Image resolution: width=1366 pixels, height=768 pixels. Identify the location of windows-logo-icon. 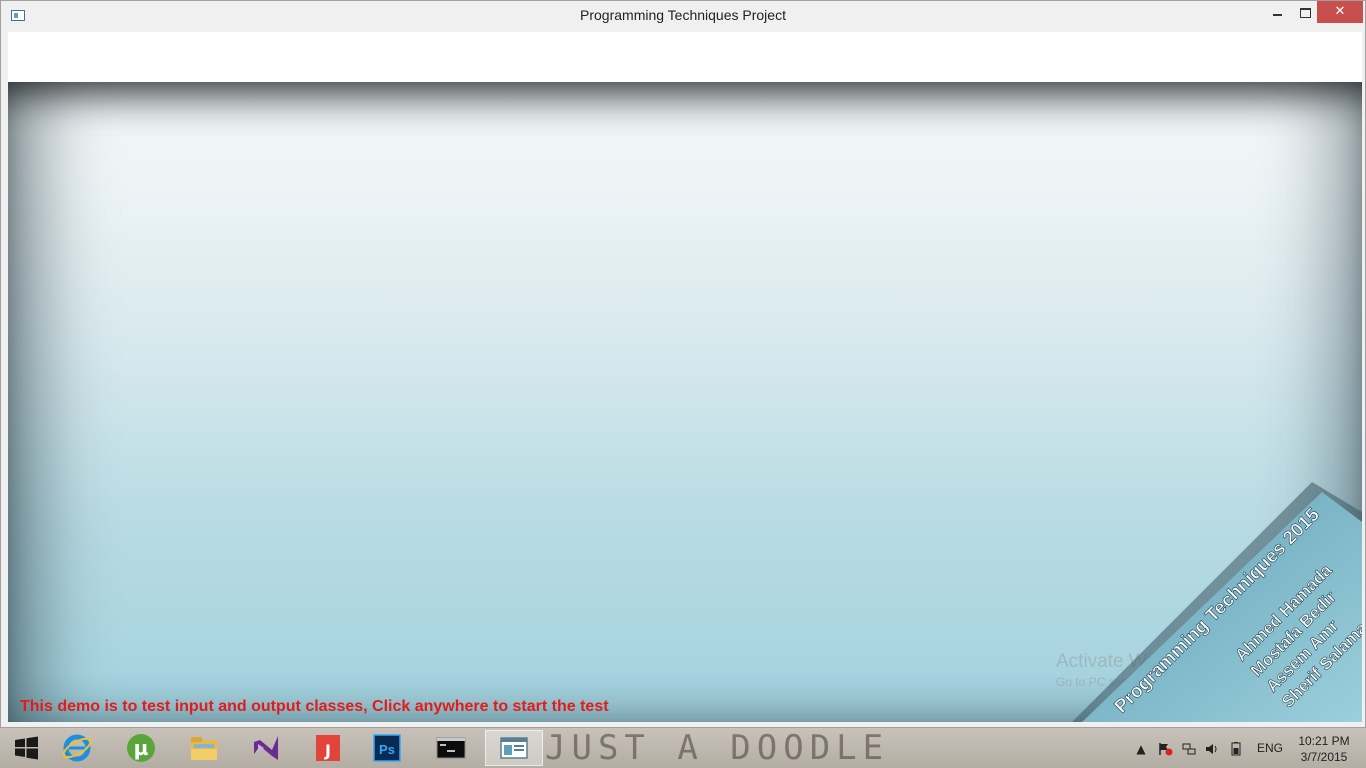
(26, 748).